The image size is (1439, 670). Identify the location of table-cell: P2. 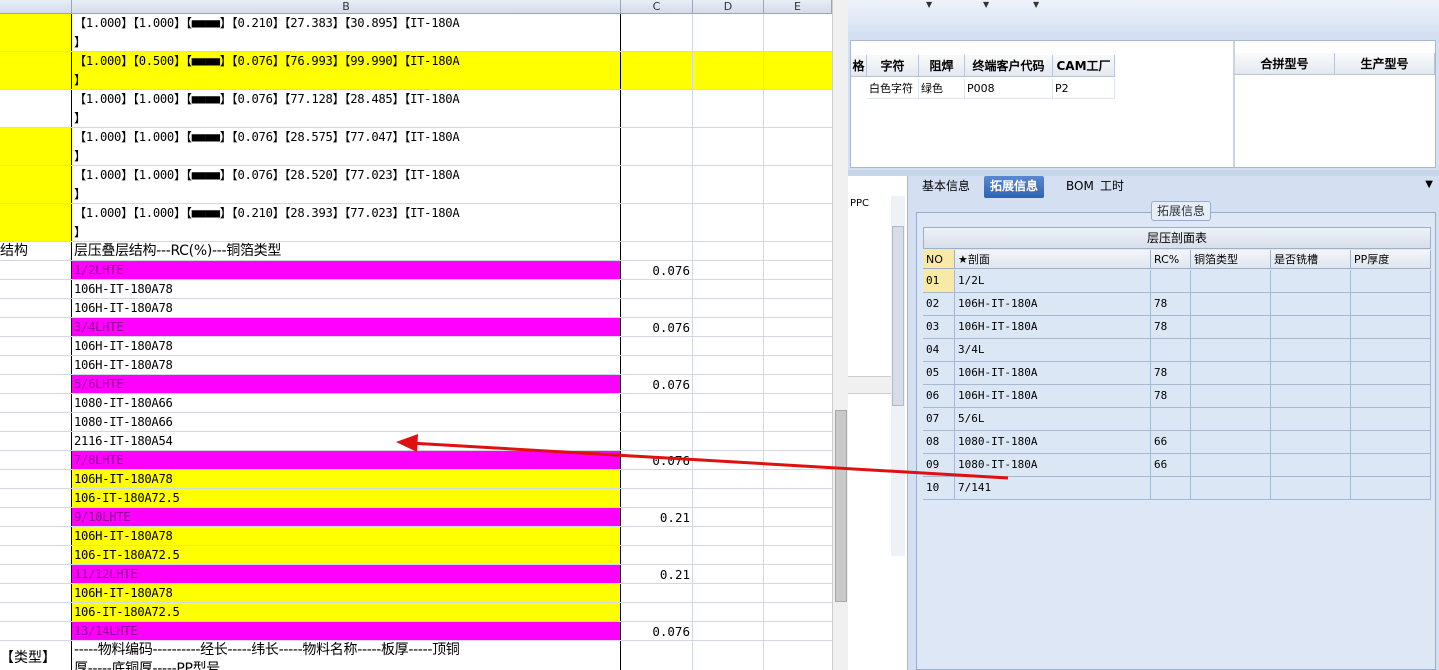
(1084, 89).